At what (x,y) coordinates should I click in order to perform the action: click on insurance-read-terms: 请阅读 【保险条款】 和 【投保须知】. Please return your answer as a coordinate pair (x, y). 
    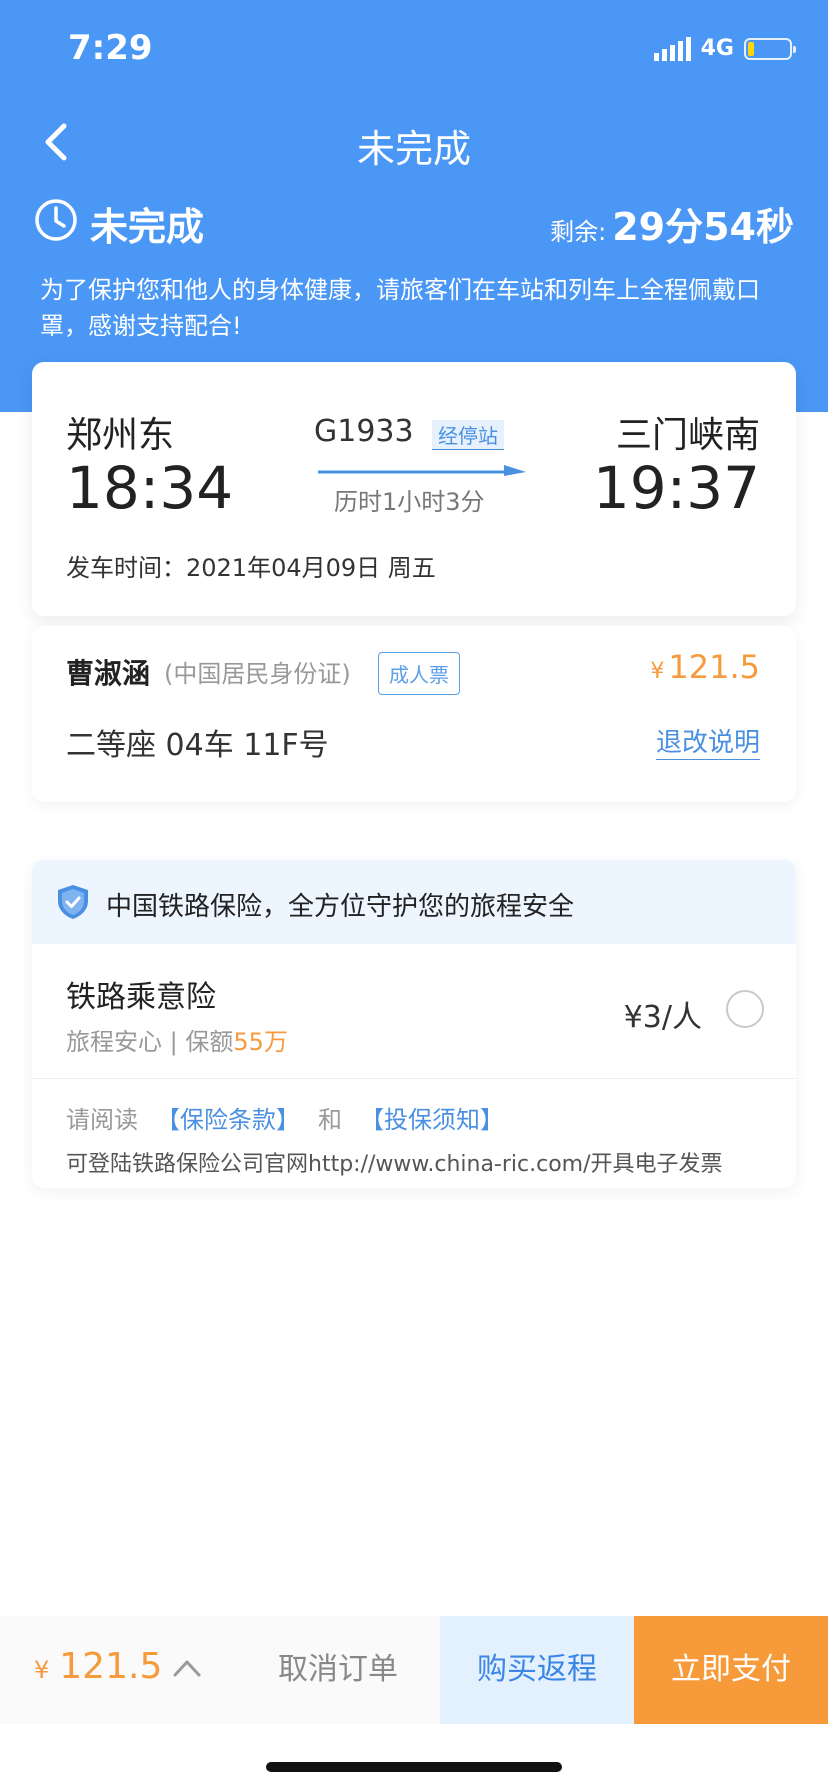
    Looking at the image, I should click on (285, 1117).